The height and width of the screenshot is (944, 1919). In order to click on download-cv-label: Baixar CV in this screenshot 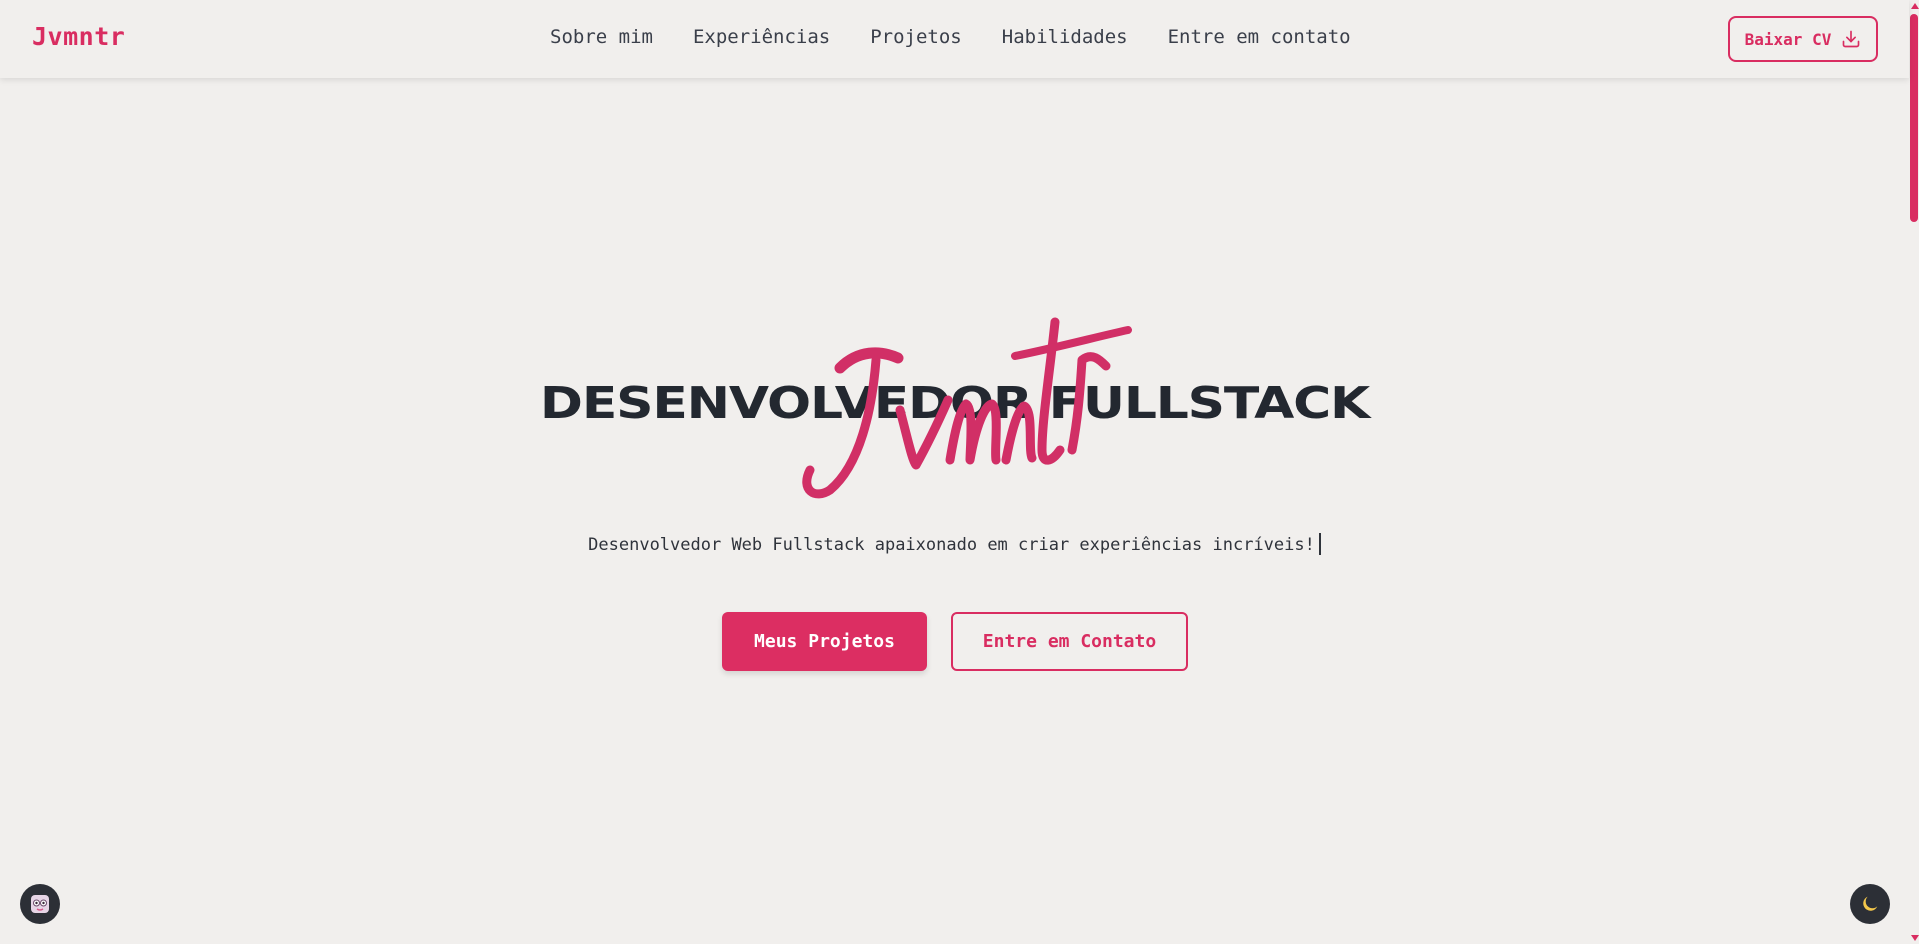, I will do `click(1788, 39)`.